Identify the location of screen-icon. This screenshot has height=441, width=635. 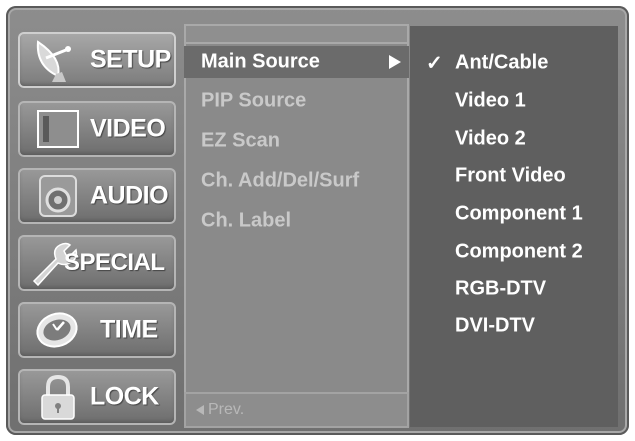
(58, 129).